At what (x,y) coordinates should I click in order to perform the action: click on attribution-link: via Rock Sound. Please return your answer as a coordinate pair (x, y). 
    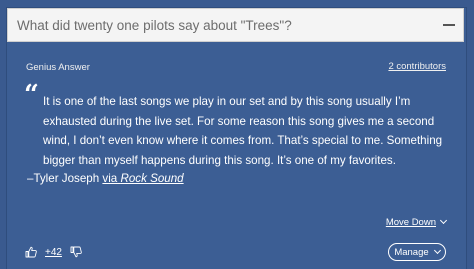
    Looking at the image, I should click on (142, 178).